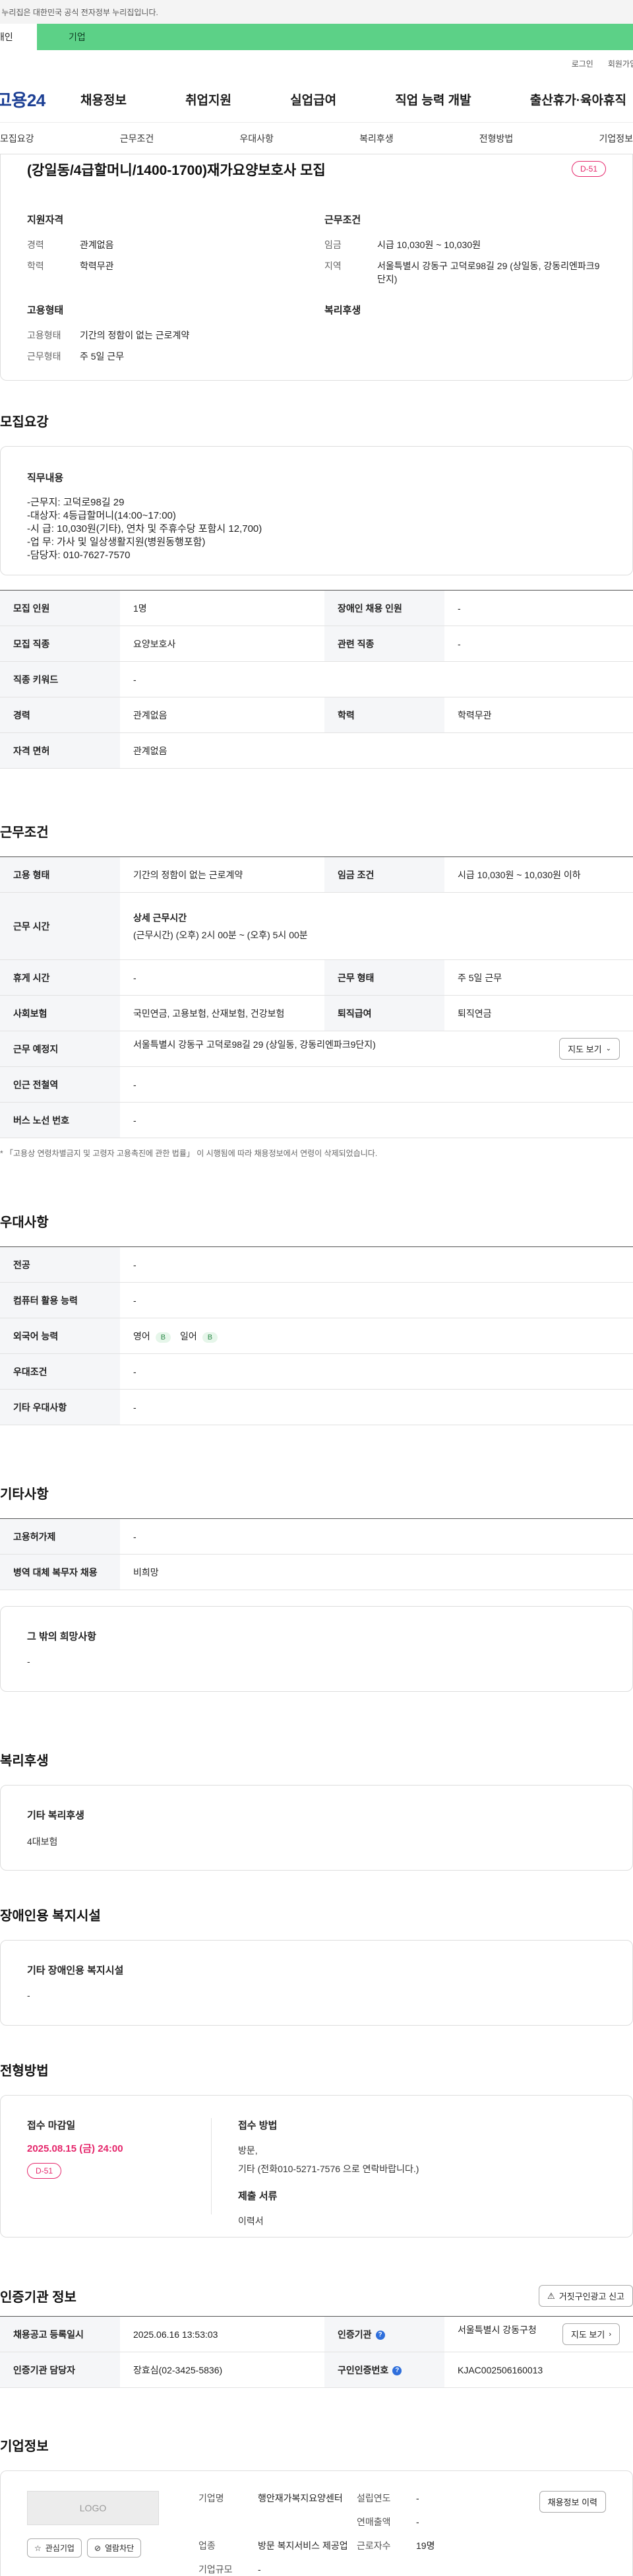  Describe the element at coordinates (60, 1536) in the screenshot. I see `table-label: 고용허가제` at that location.